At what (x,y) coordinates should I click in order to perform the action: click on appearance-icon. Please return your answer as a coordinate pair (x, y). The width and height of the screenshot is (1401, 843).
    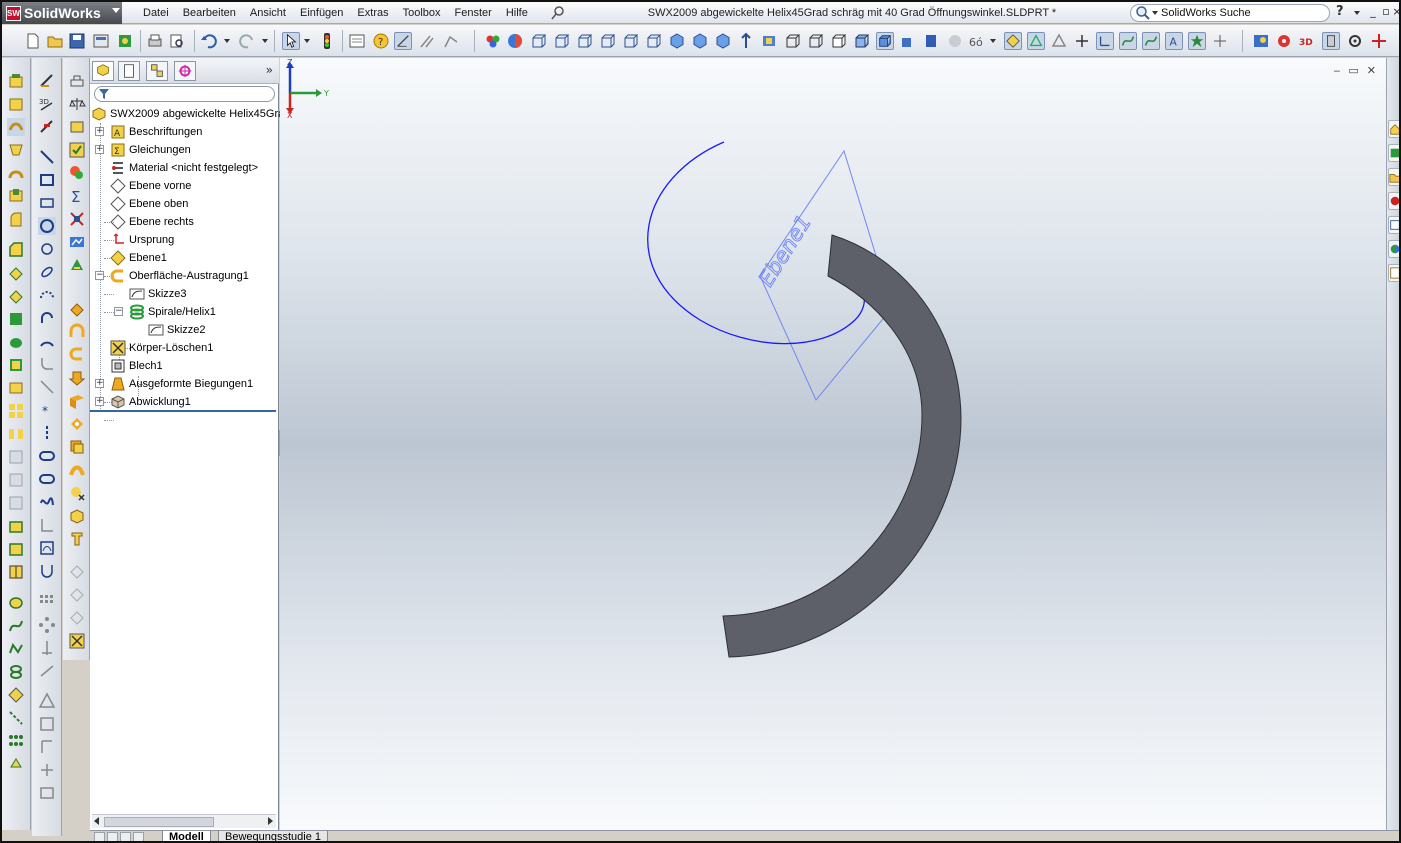
    Looking at the image, I should click on (493, 41).